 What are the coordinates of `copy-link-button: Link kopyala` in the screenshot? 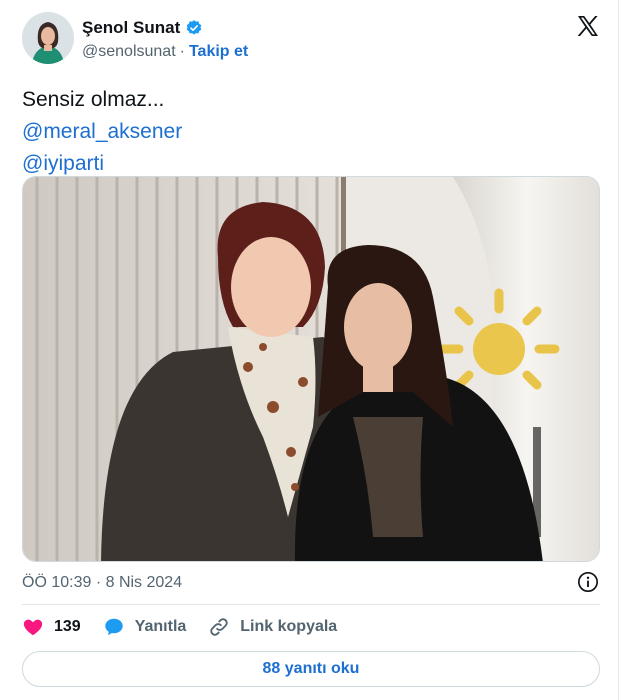 It's located at (272, 627).